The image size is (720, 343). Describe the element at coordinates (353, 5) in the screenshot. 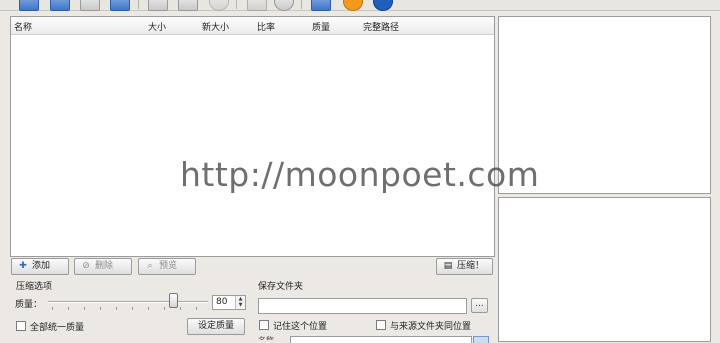

I see `toolbar-donate-icon` at that location.